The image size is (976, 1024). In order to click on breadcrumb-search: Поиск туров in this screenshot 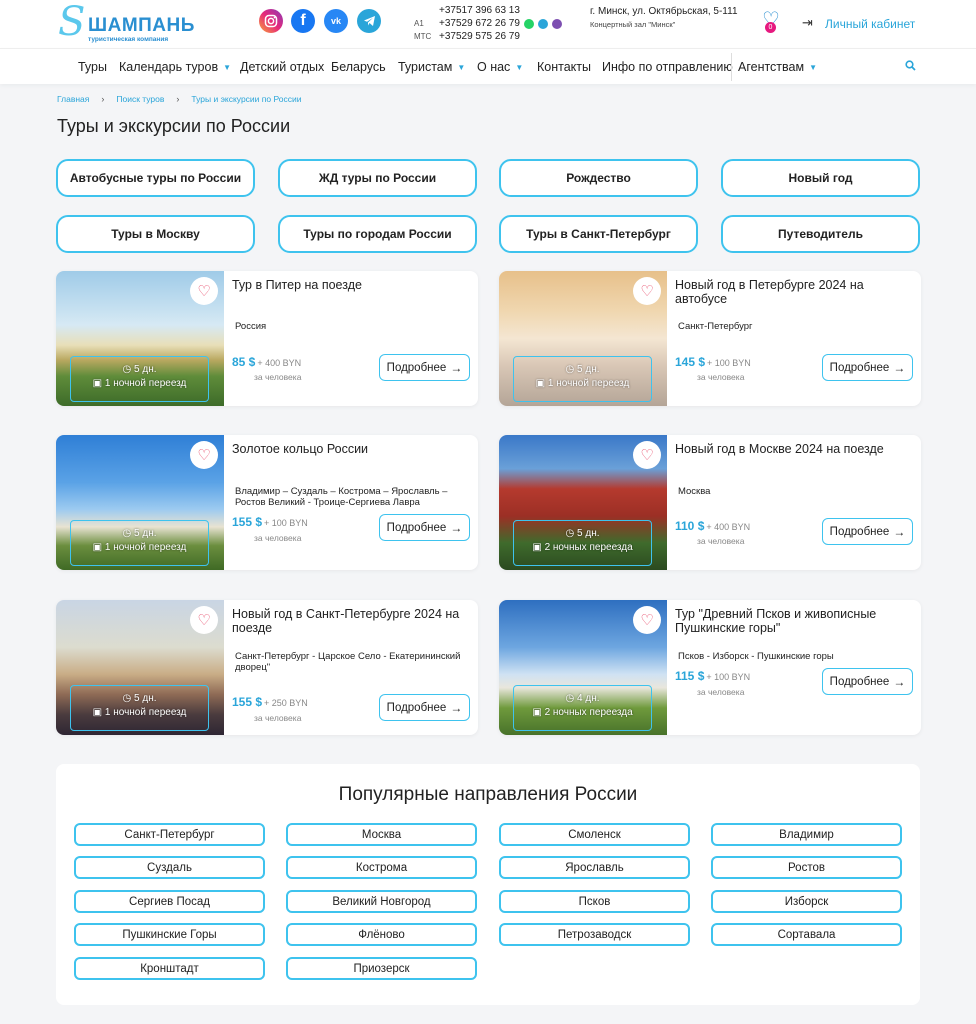, I will do `click(140, 99)`.